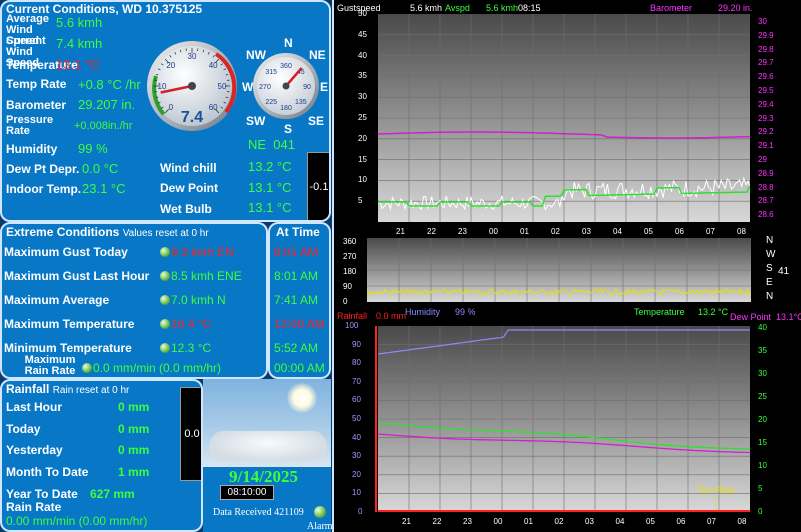 Image resolution: width=801 pixels, height=532 pixels. What do you see at coordinates (320, 526) in the screenshot?
I see `alarm-label: Alarm` at bounding box center [320, 526].